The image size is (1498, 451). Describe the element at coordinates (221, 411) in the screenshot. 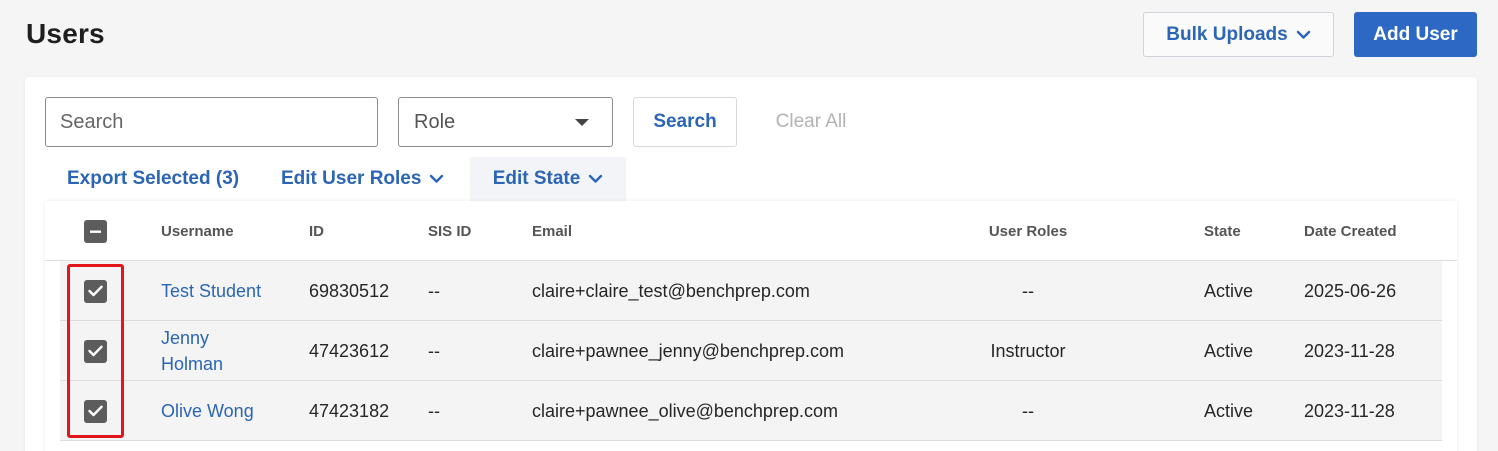

I see `username-link: Olive Wong` at that location.